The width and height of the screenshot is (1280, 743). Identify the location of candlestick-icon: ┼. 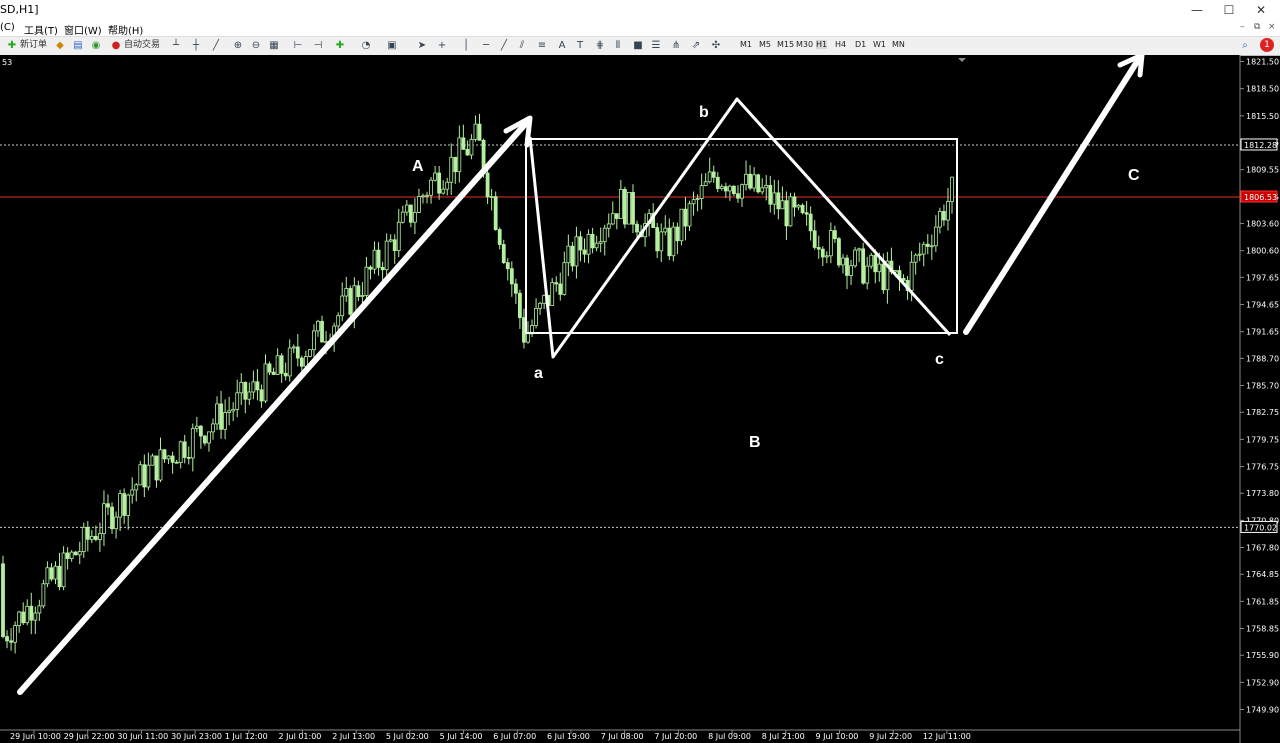
(196, 45).